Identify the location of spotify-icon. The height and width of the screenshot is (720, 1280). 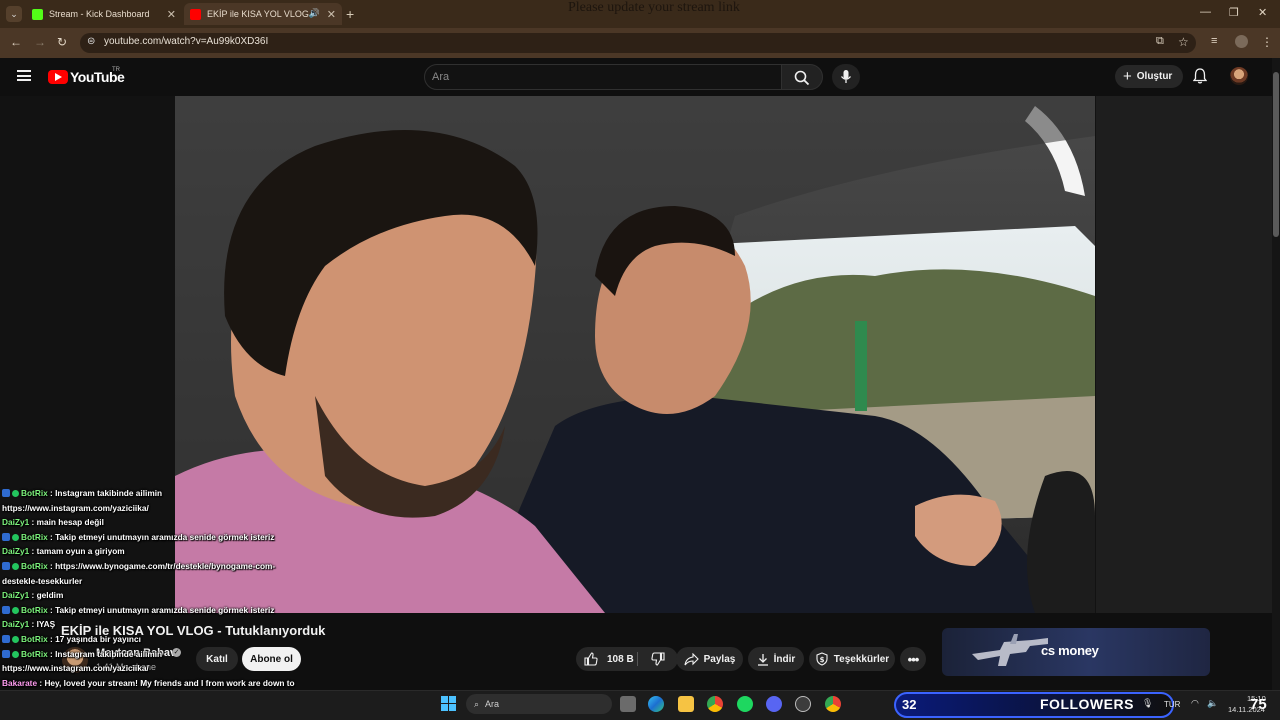
(745, 704).